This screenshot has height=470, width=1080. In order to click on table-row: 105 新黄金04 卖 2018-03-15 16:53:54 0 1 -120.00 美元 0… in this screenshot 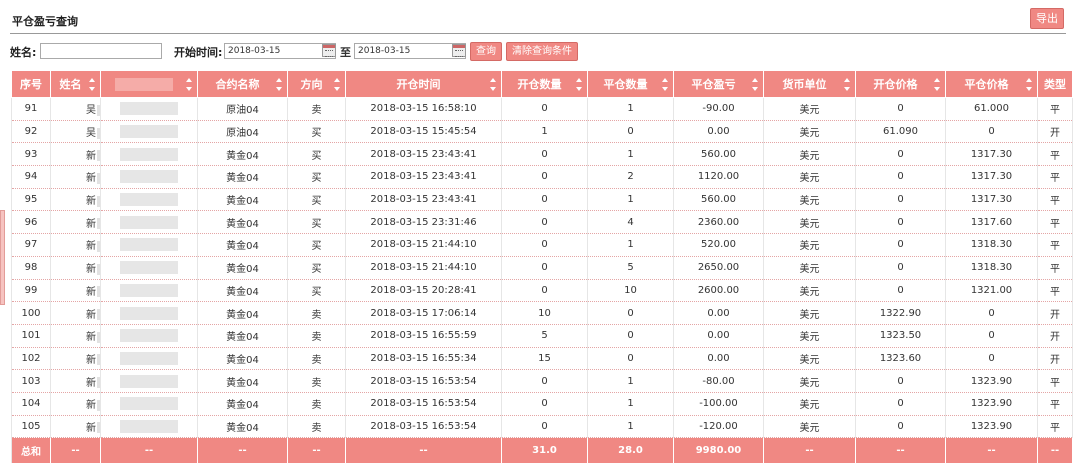, I will do `click(542, 427)`.